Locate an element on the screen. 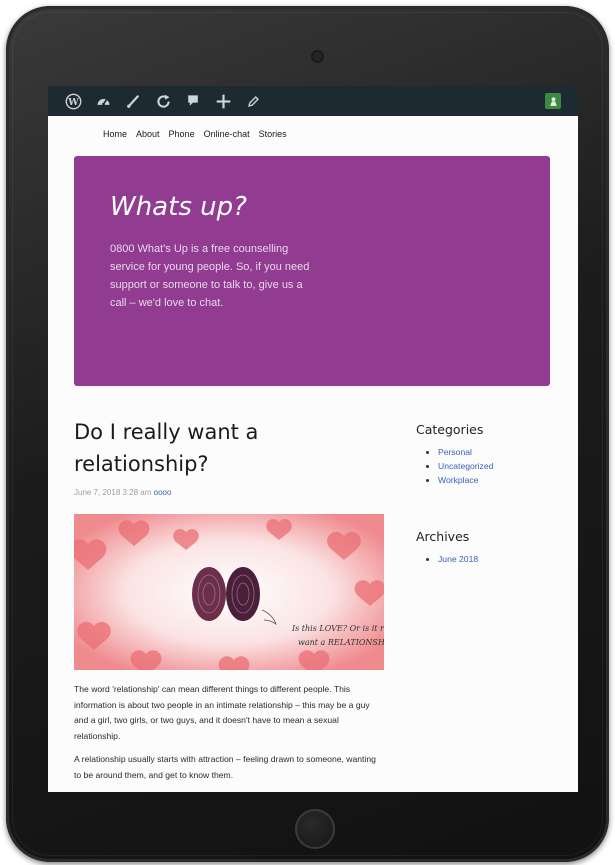 The image size is (615, 865). dashboard-icon is located at coordinates (103, 101).